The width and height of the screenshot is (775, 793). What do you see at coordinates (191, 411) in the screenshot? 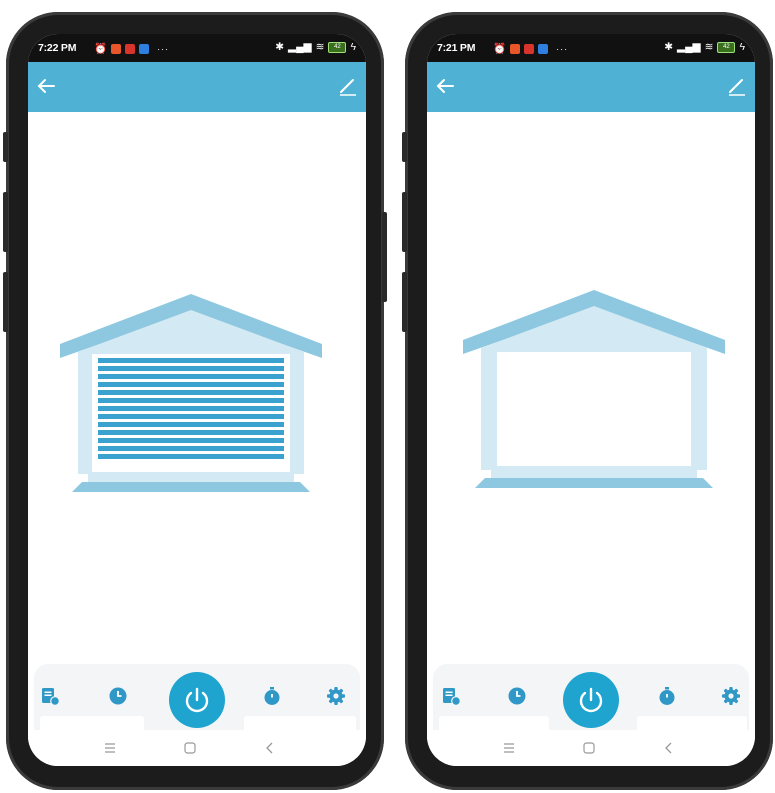
I see `garage-door` at bounding box center [191, 411].